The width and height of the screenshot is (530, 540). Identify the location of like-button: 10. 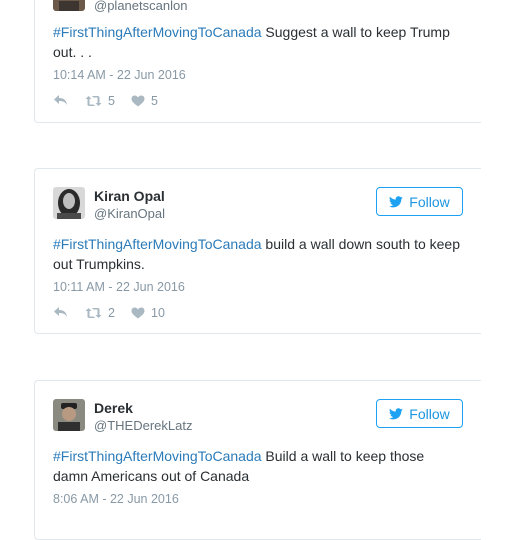
(148, 313).